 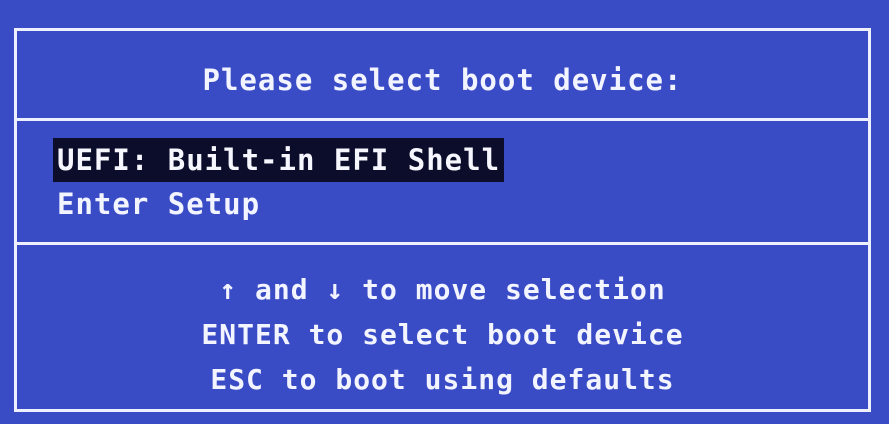 What do you see at coordinates (442, 289) in the screenshot?
I see `help-line-navigate: ↑ and ↓ to move selection` at bounding box center [442, 289].